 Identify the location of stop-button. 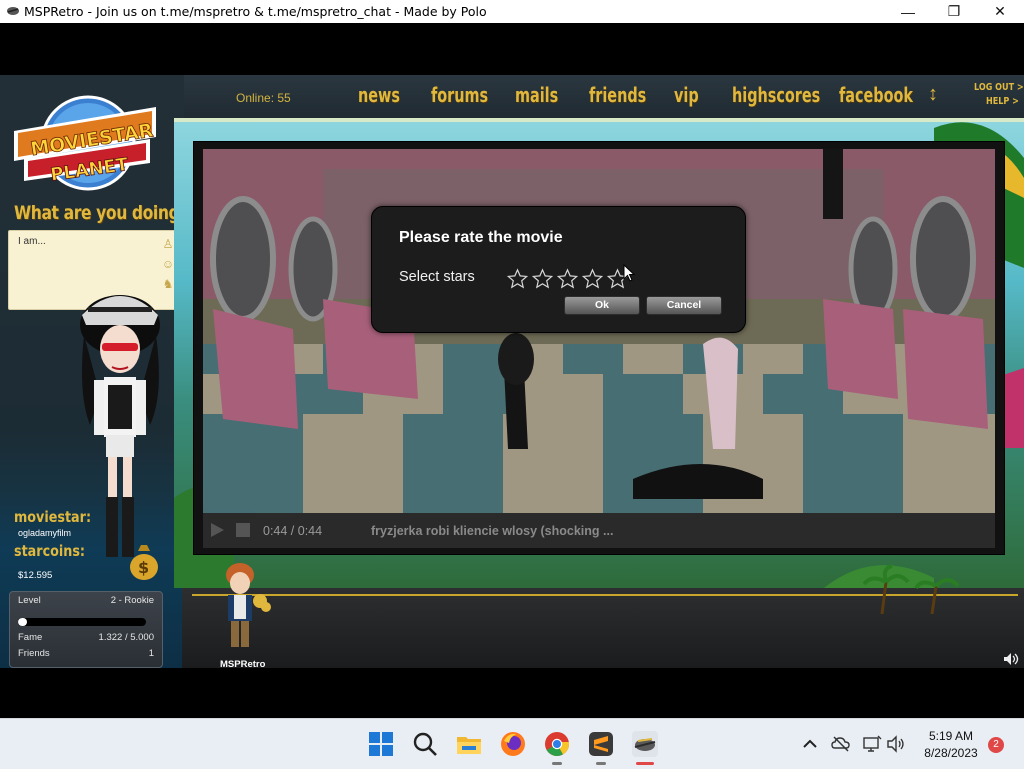
(243, 530).